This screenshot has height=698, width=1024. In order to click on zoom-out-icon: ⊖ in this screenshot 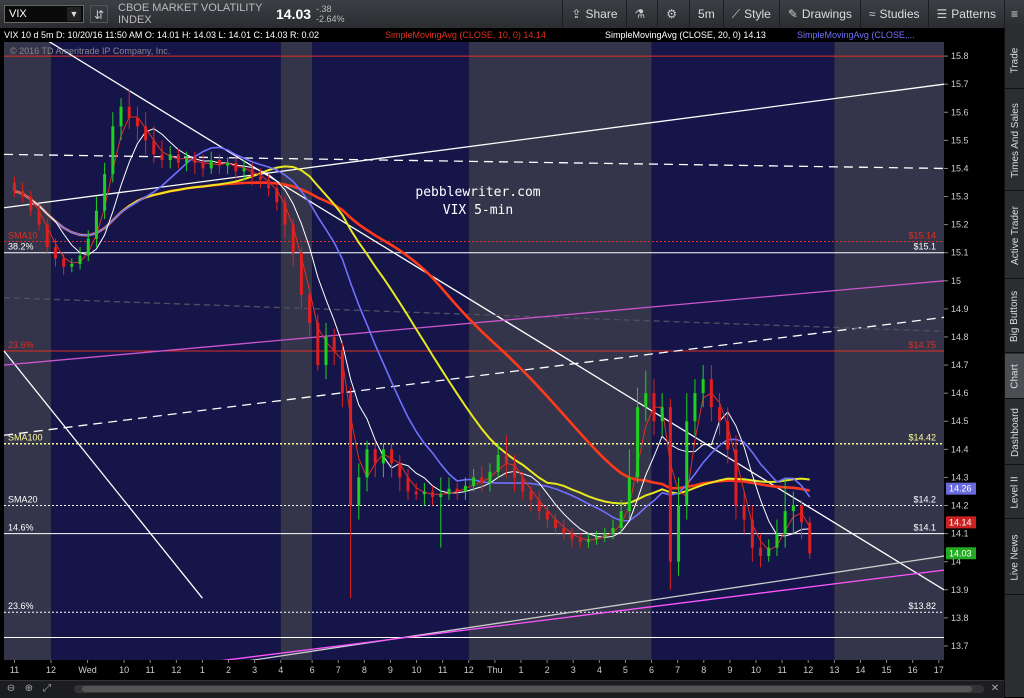, I will do `click(11, 689)`.